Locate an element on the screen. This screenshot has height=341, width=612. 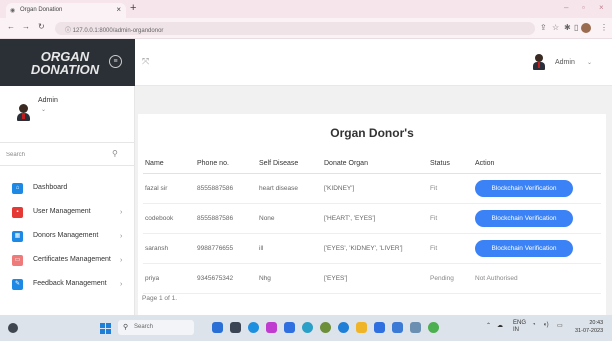
cell-phone: 9345675342 is located at coordinates (226, 278).